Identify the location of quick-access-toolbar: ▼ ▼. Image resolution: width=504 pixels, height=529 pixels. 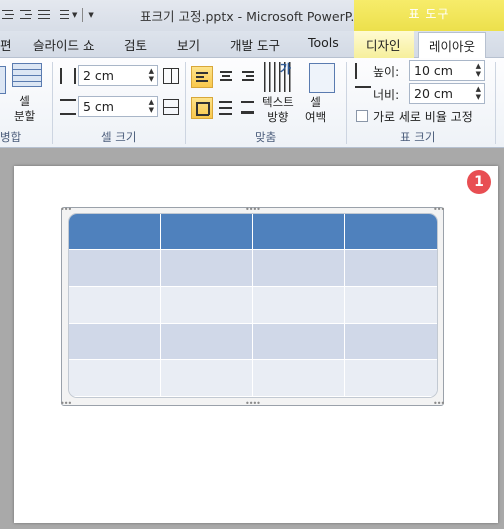
(47, 15).